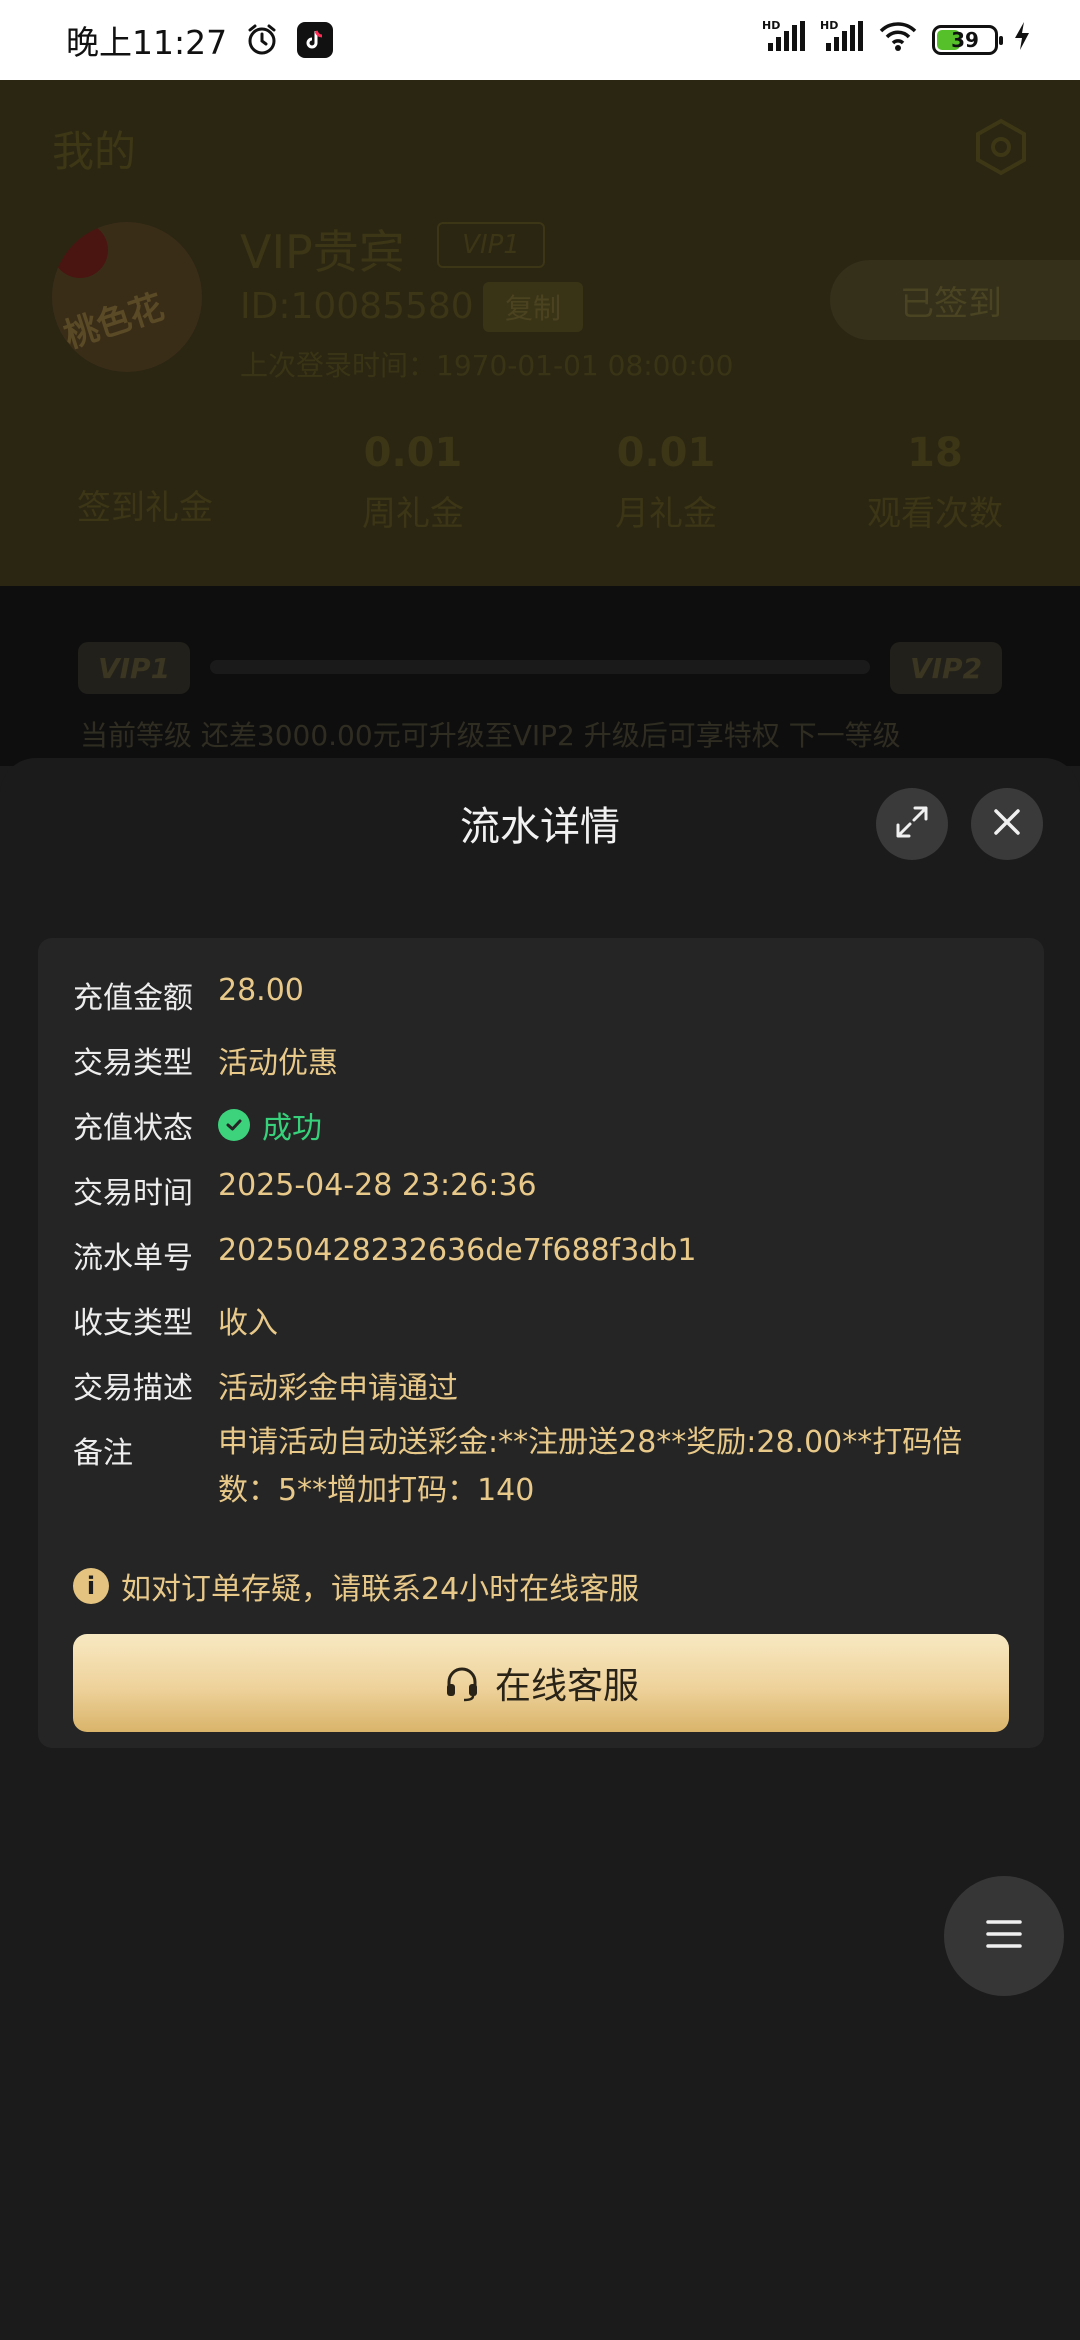 The image size is (1080, 2340). I want to click on status-value: 成功, so click(270, 1125).